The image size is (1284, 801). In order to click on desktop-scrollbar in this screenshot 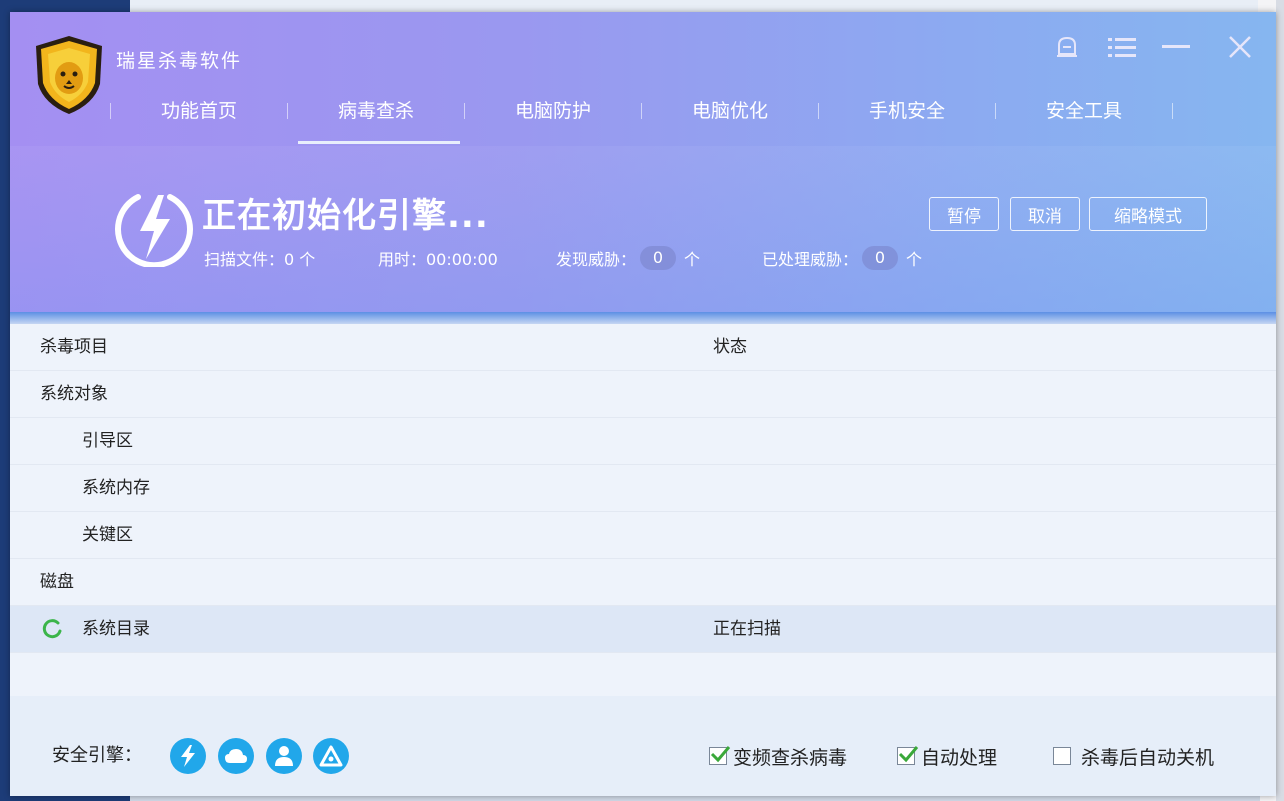, I will do `click(1280, 400)`.